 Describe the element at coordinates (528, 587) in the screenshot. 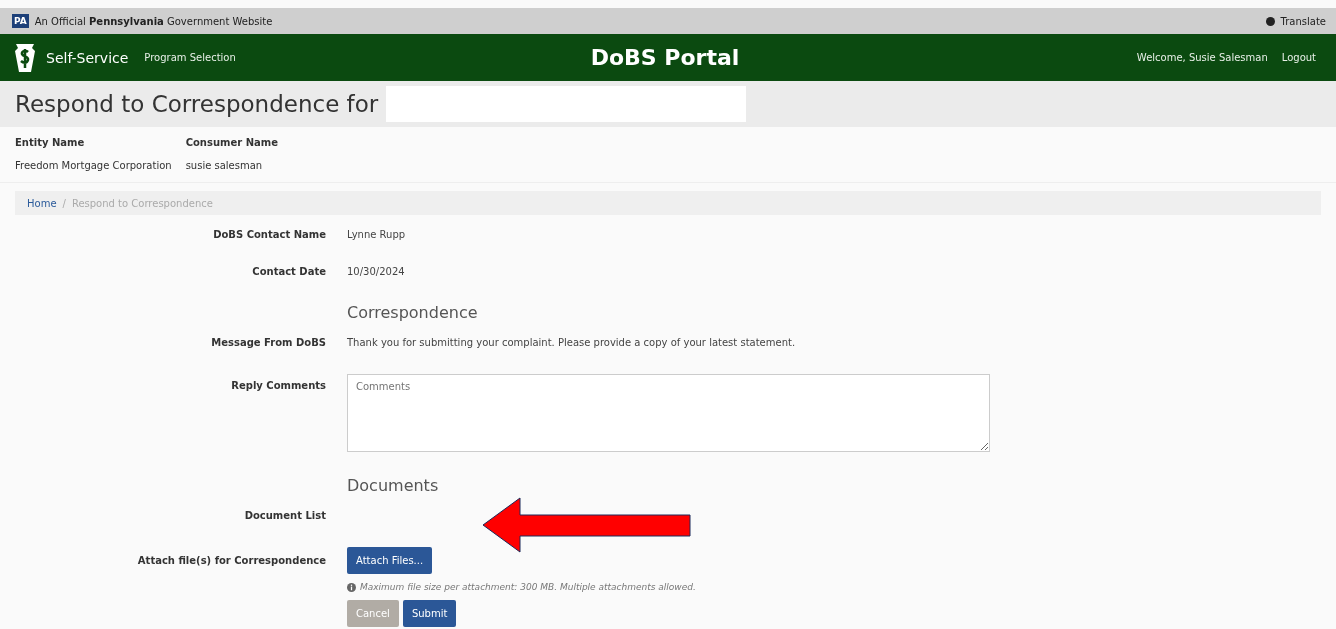

I see `hint-text: Maximum file size per attachment: 300 MB. Multiple attachments allowed.` at that location.